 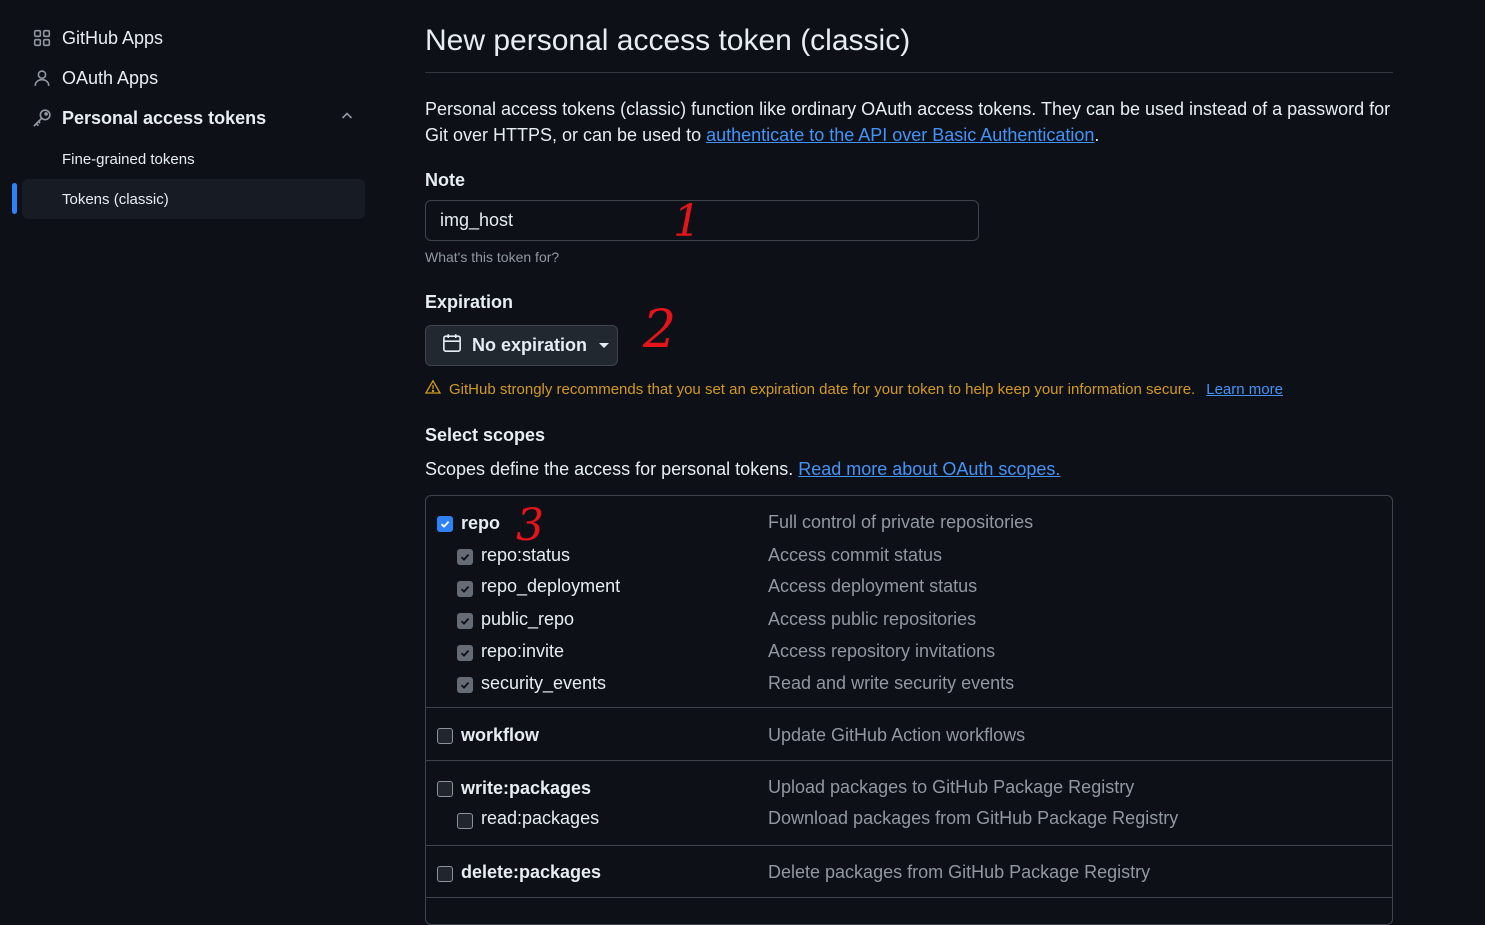 I want to click on scope-desc-repo-status: Access commit status, so click(x=855, y=555).